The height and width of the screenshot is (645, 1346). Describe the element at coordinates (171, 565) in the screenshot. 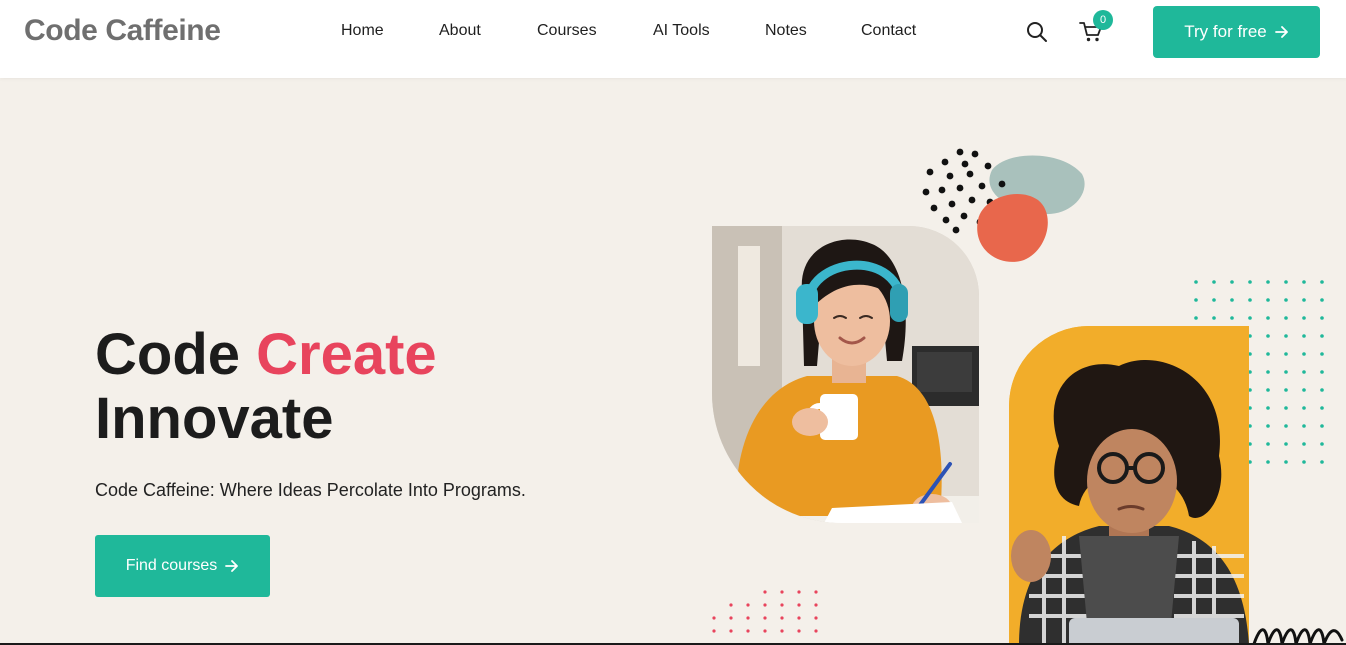

I see `find-courses-label: Find courses` at that location.